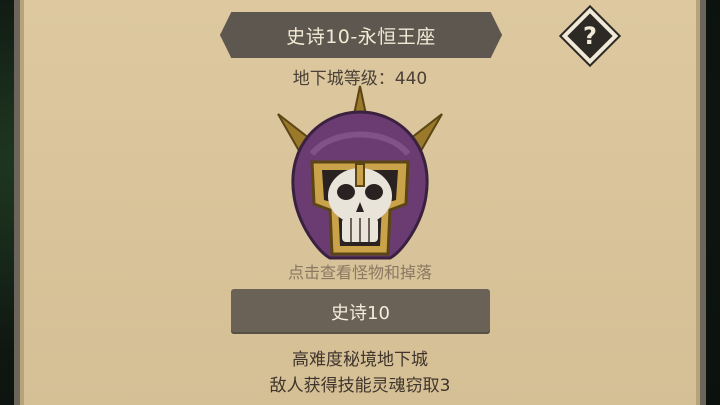  I want to click on dungeon-description-line: 高难度秘境地下城, so click(360, 360).